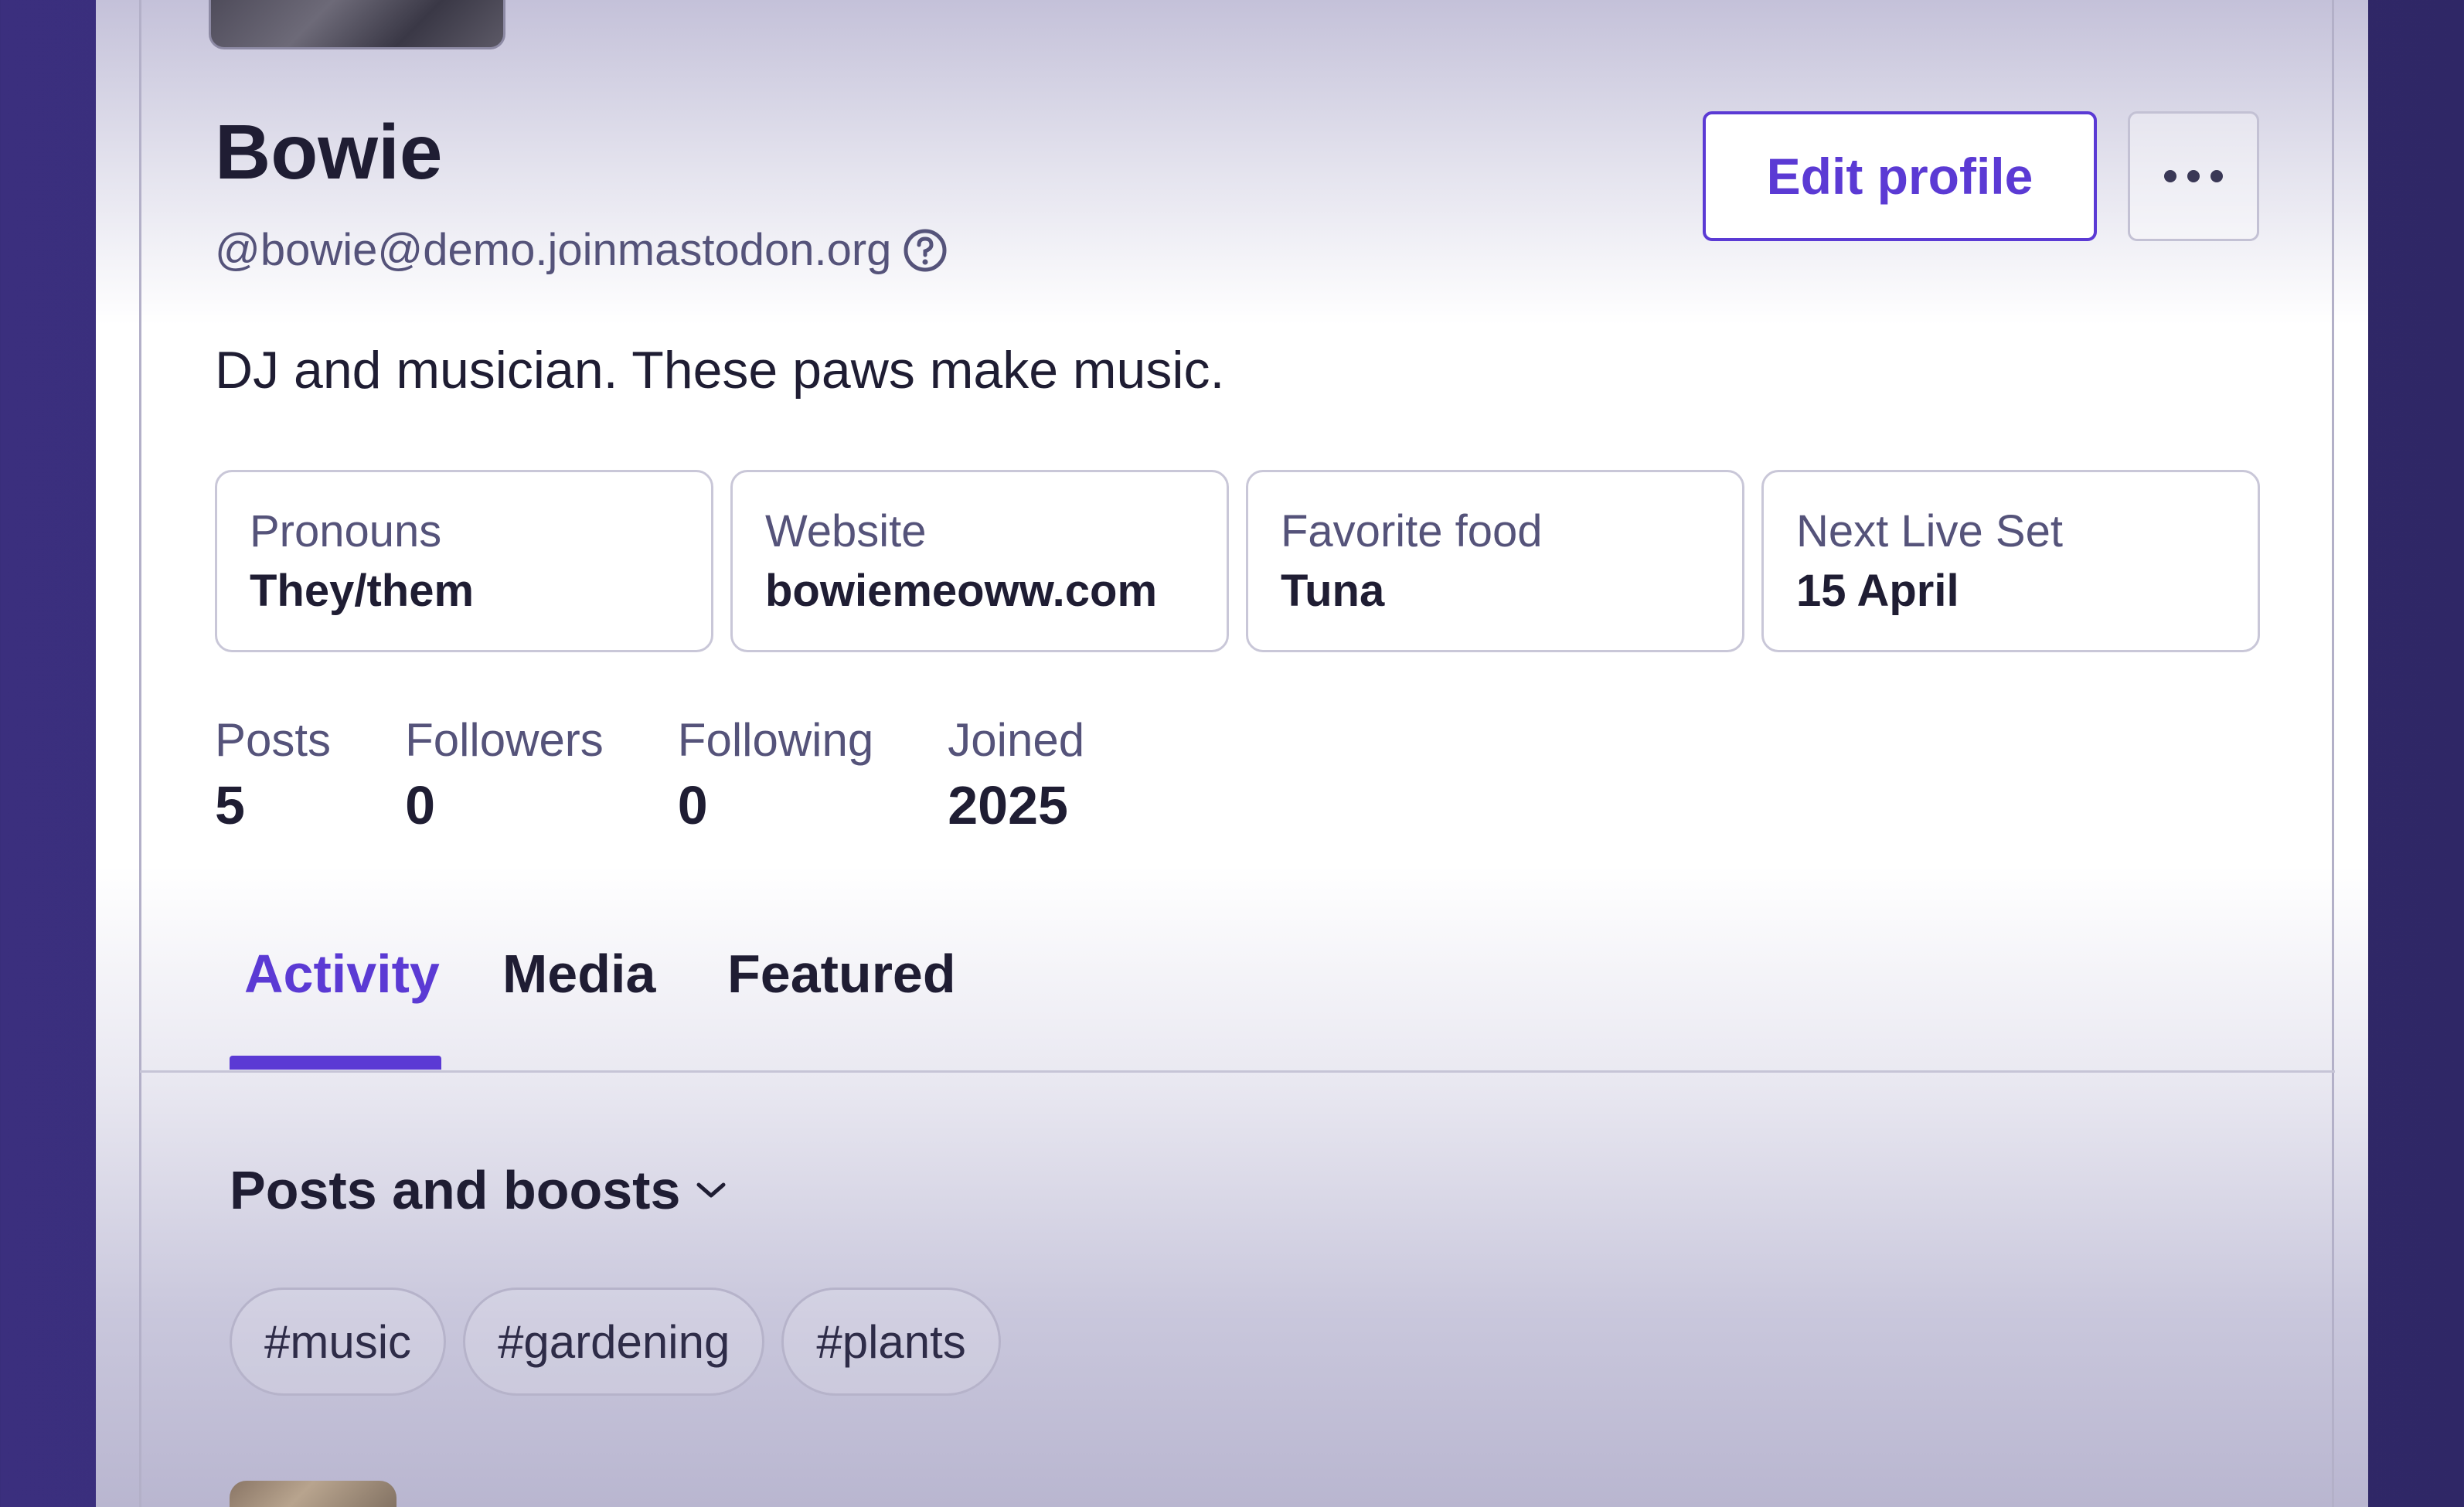  What do you see at coordinates (1929, 531) in the screenshot?
I see `field-label: Next Live Set` at bounding box center [1929, 531].